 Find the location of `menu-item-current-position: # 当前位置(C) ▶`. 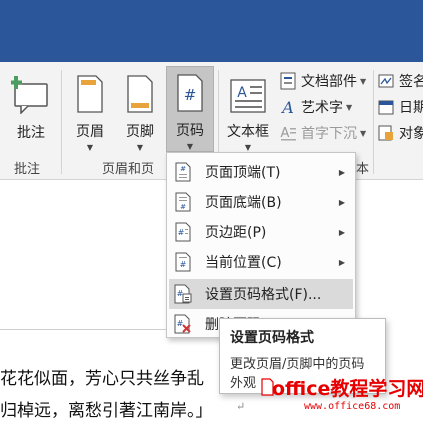

menu-item-current-position: # 当前位置(C) ▶ is located at coordinates (261, 262).